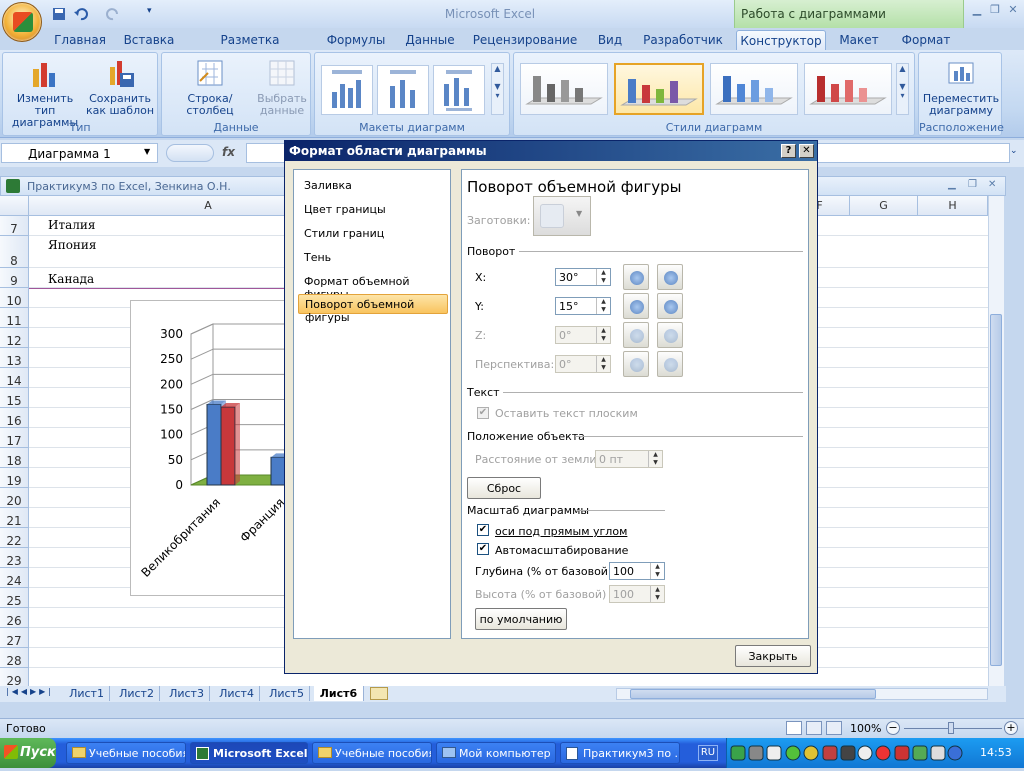 The height and width of the screenshot is (771, 1024). I want to click on move-chart-button: Переместить диаграмму, so click(961, 87).